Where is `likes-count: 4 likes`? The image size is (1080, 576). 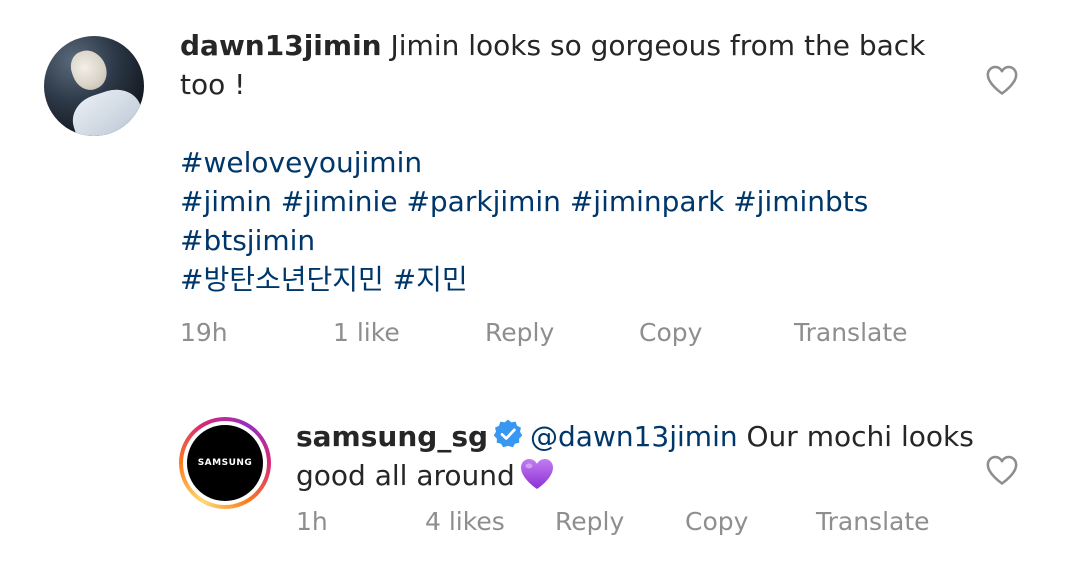 likes-count: 4 likes is located at coordinates (465, 522).